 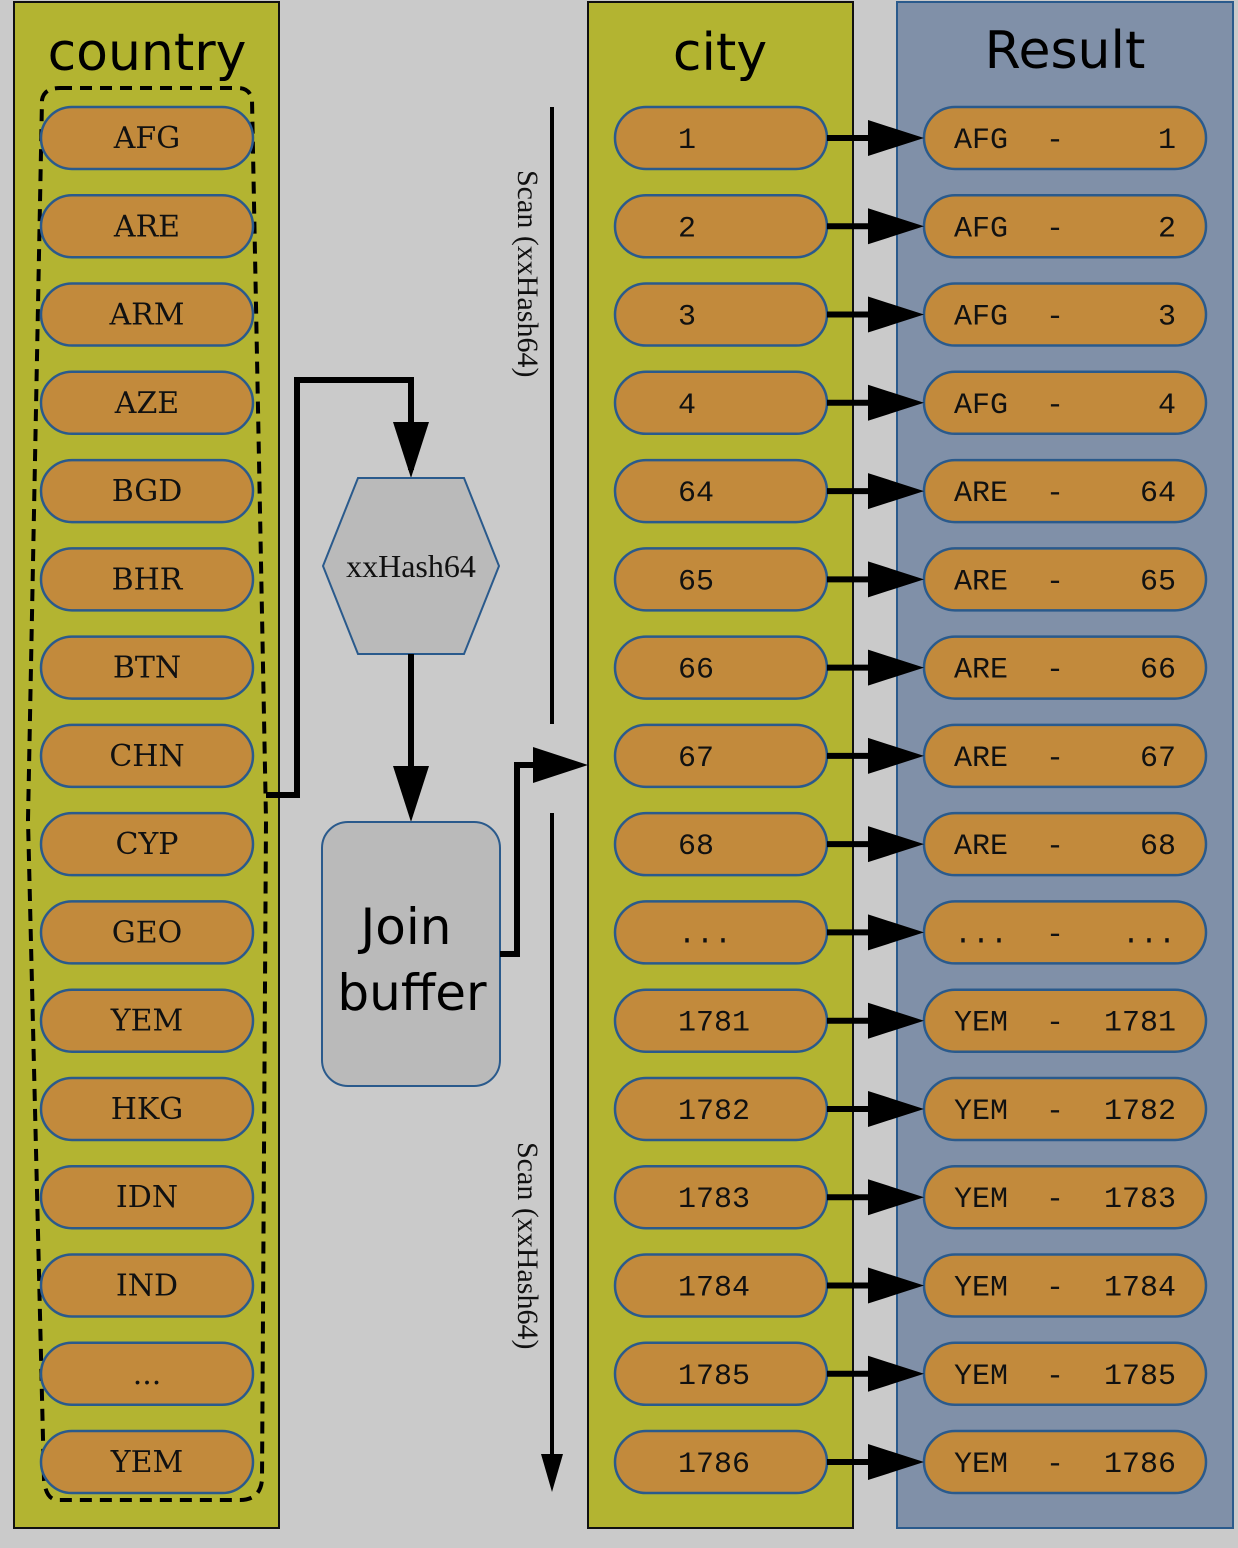 I want to click on scan-direction-arrowhead-icon, so click(x=552, y=1473).